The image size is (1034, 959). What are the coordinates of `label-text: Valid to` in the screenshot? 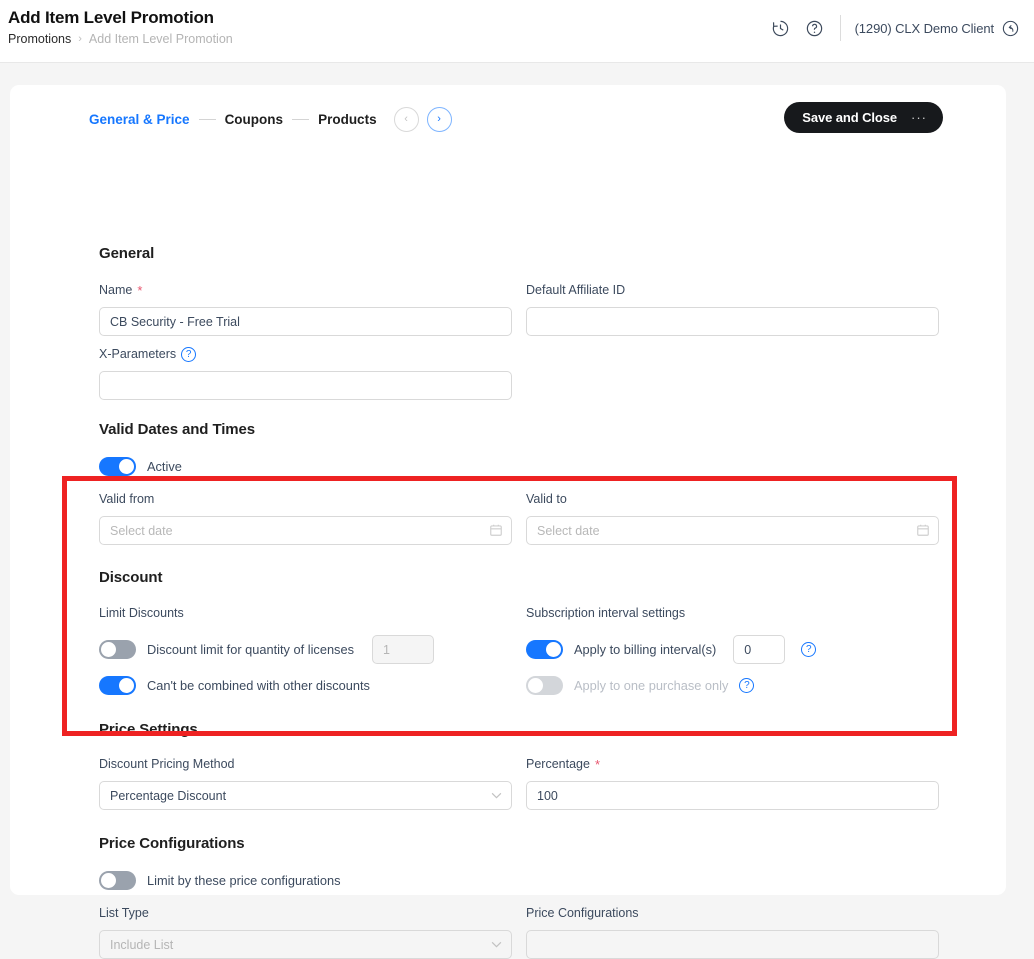 It's located at (546, 499).